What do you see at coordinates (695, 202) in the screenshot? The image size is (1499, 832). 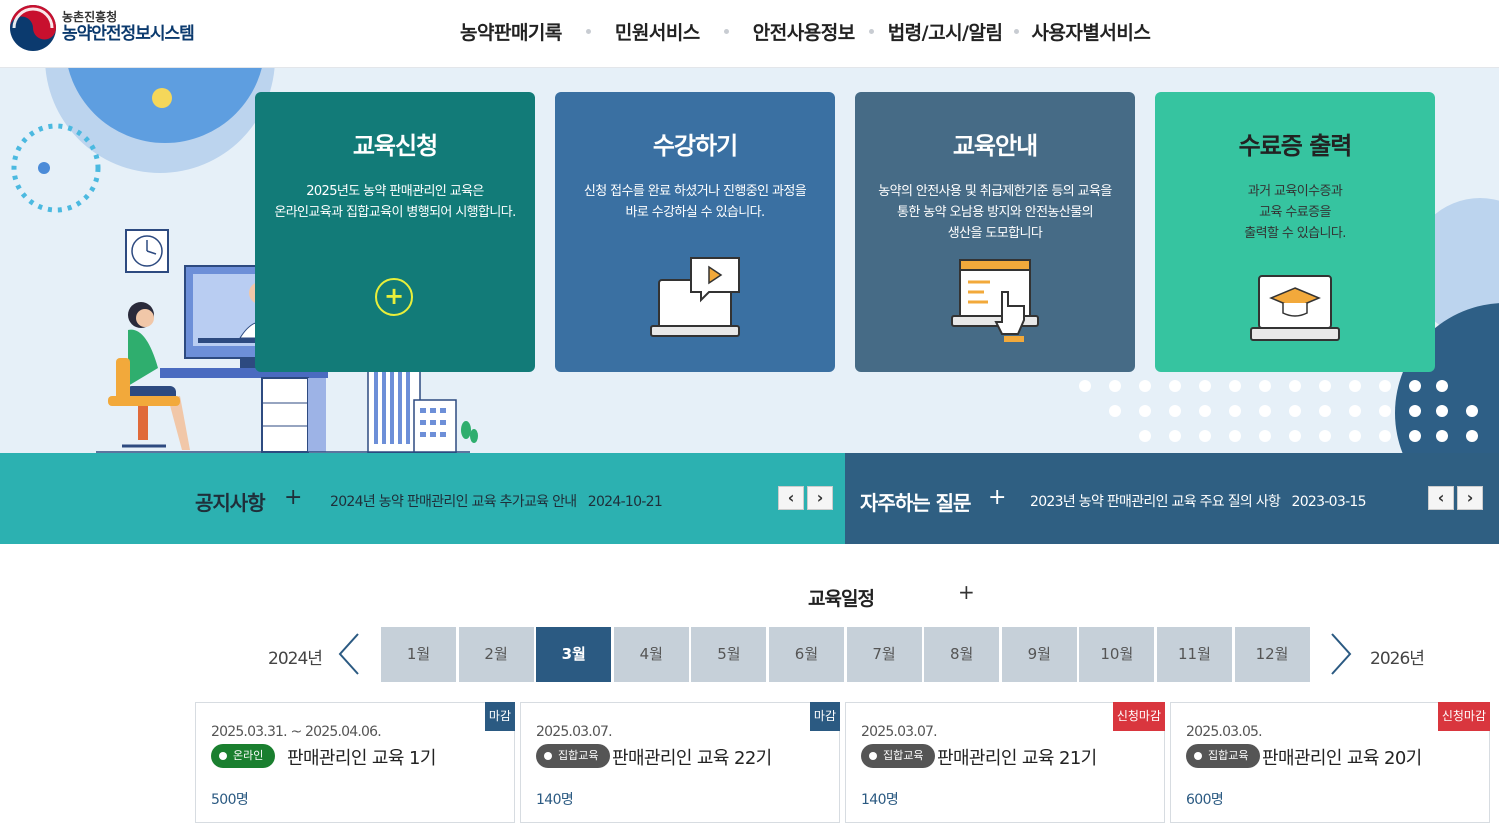 I see `card-description: 신청 접수를 완료 하셨거나 진행중인 과정을 바로 수강하실 수 있습니다.` at bounding box center [695, 202].